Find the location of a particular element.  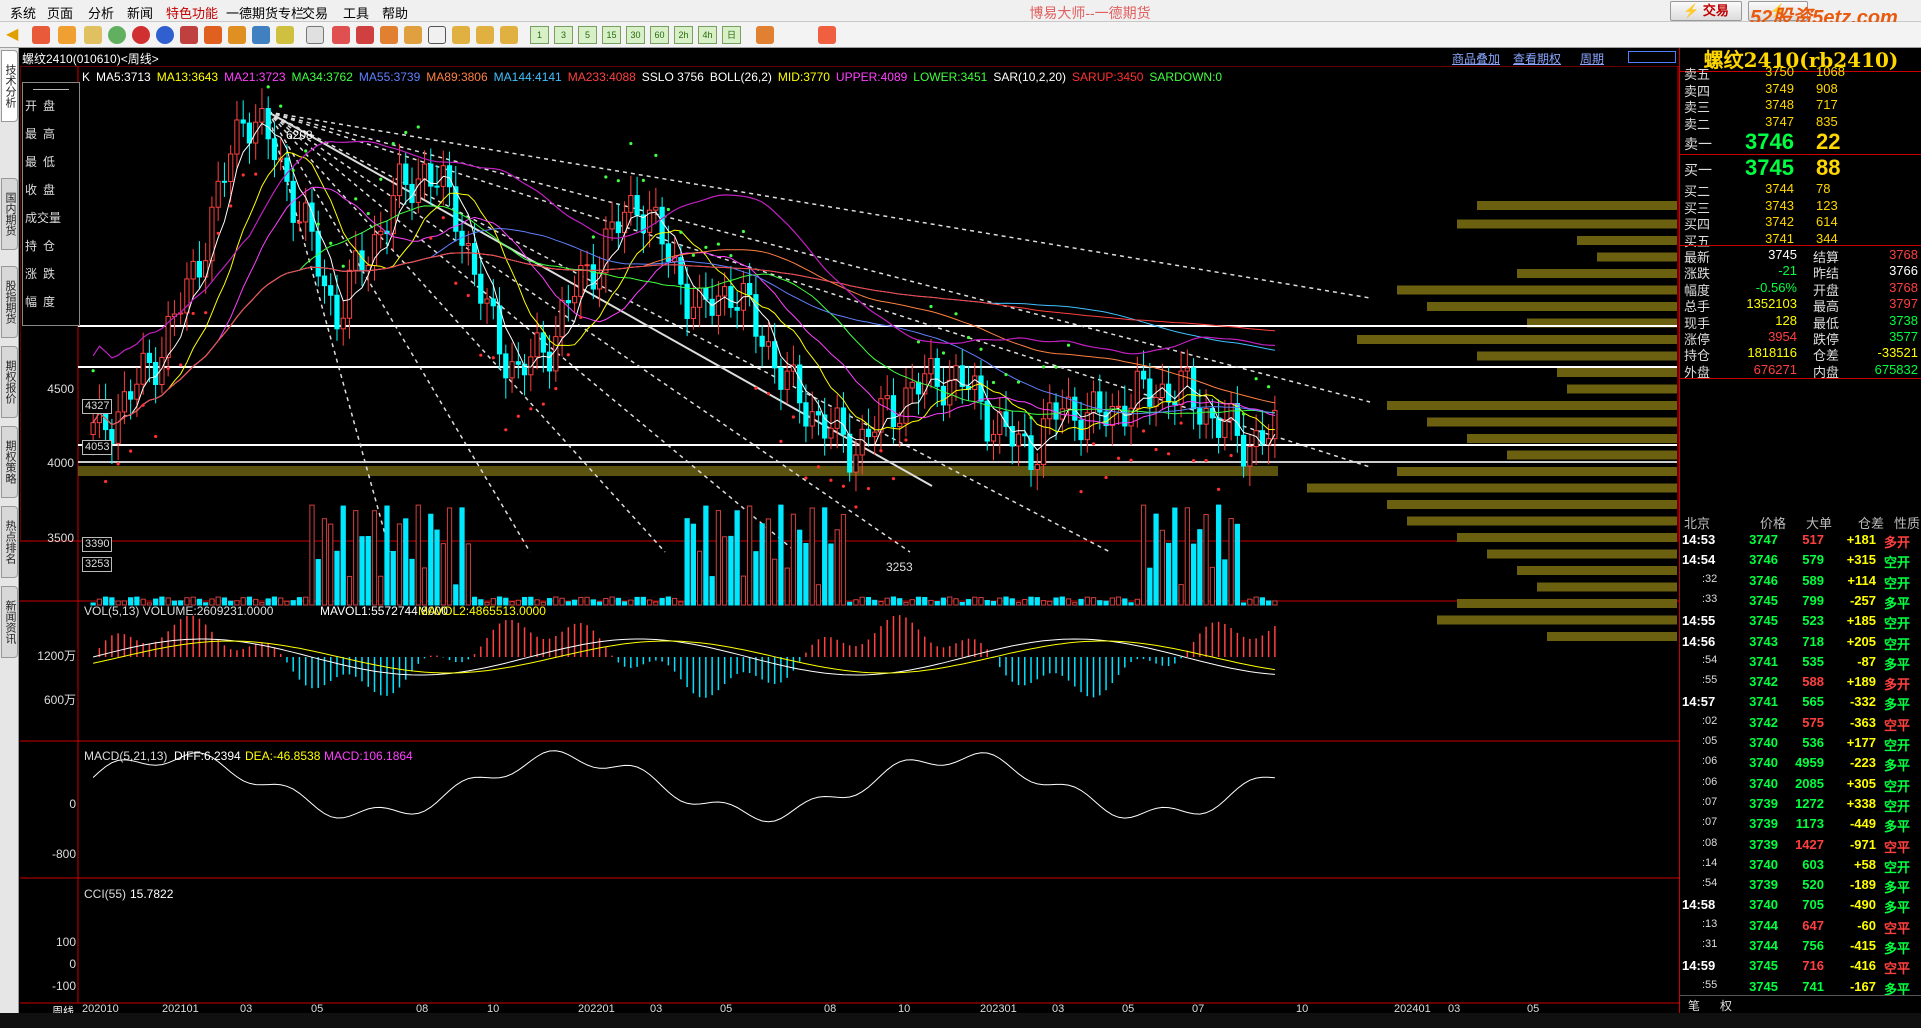

filter-icon is located at coordinates (261, 35).